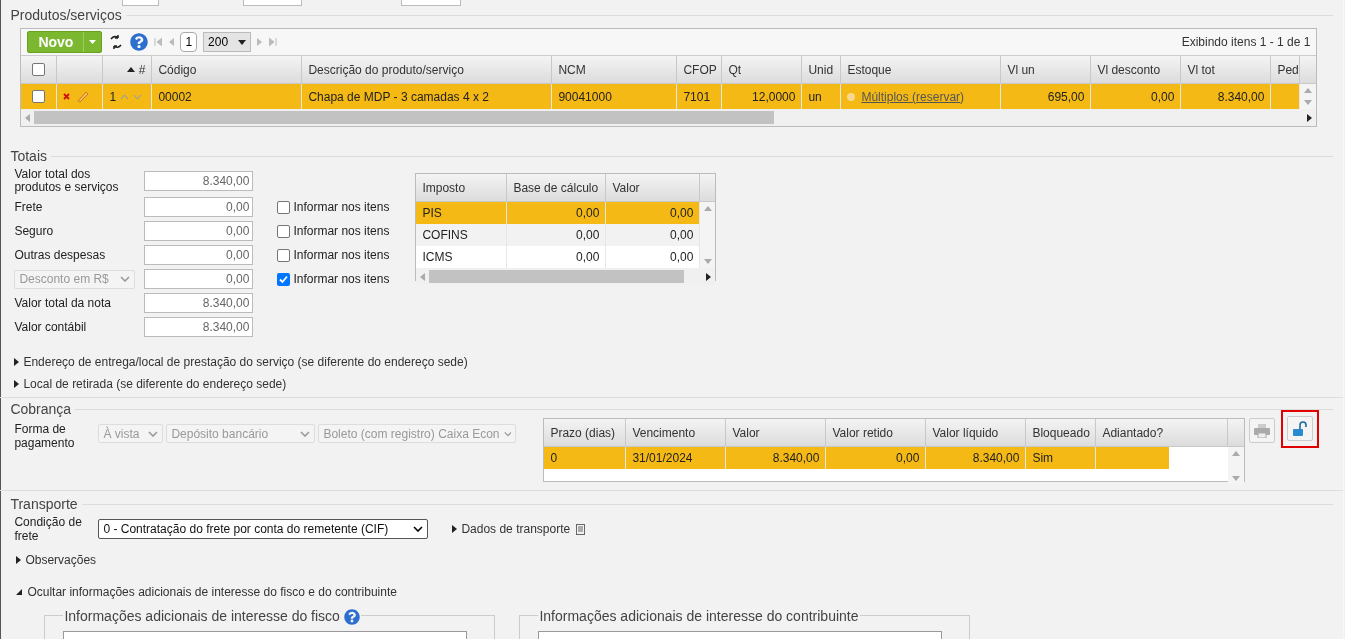 Image resolution: width=1345 pixels, height=639 pixels. Describe the element at coordinates (17, 384) in the screenshot. I see `expand-triangle-icon` at that location.